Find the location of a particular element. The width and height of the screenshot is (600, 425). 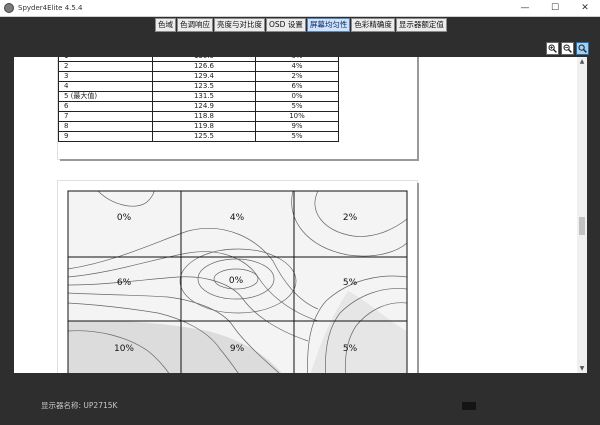

tab-color-accuracy: 色彩精确度 is located at coordinates (373, 25).